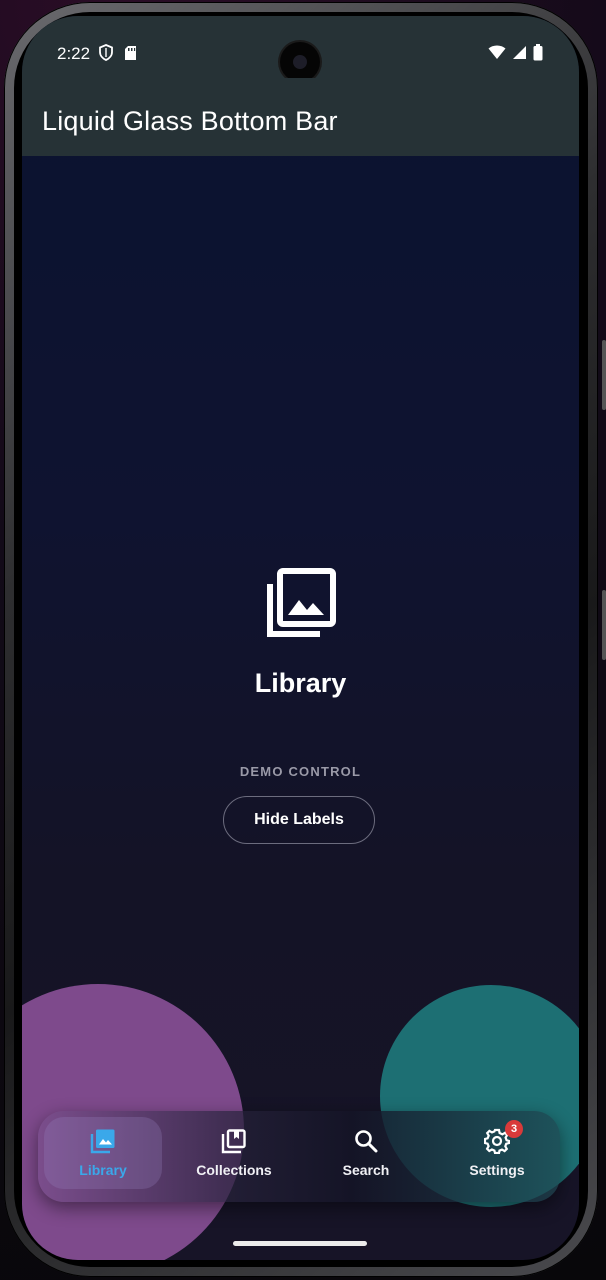 The height and width of the screenshot is (1280, 606). What do you see at coordinates (300, 683) in the screenshot?
I see `page-title: Library` at bounding box center [300, 683].